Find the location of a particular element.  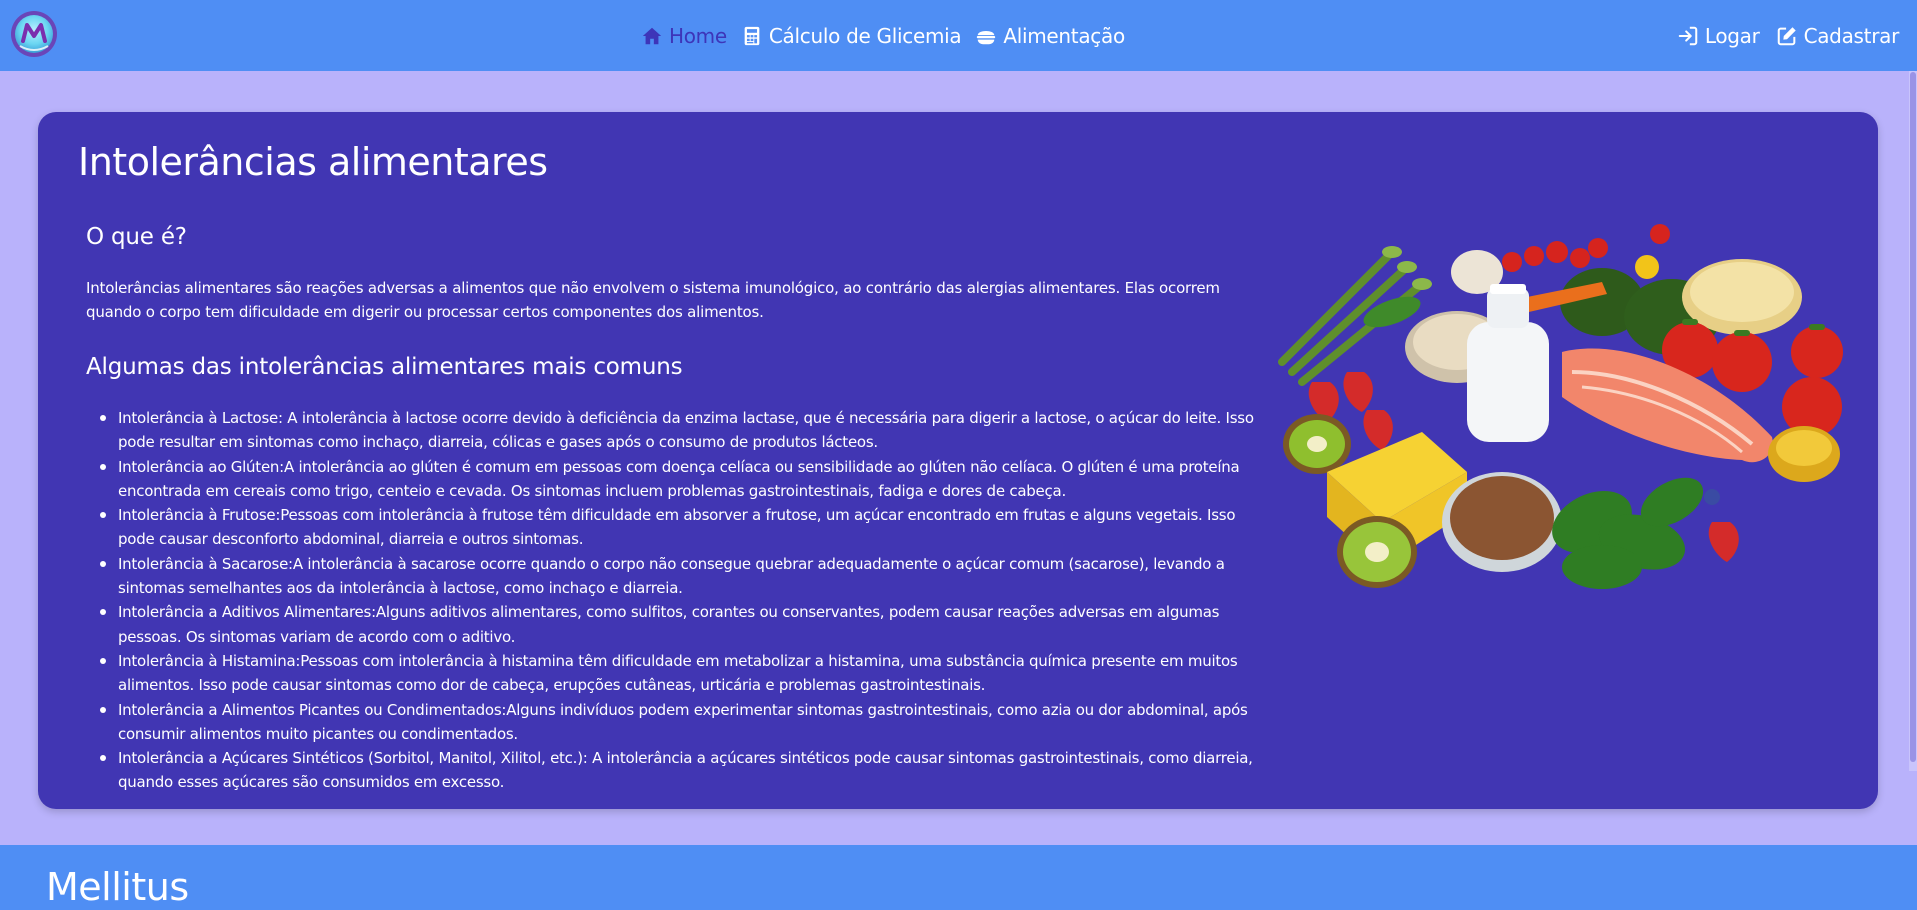

healthy-food-image is located at coordinates (1560, 406).